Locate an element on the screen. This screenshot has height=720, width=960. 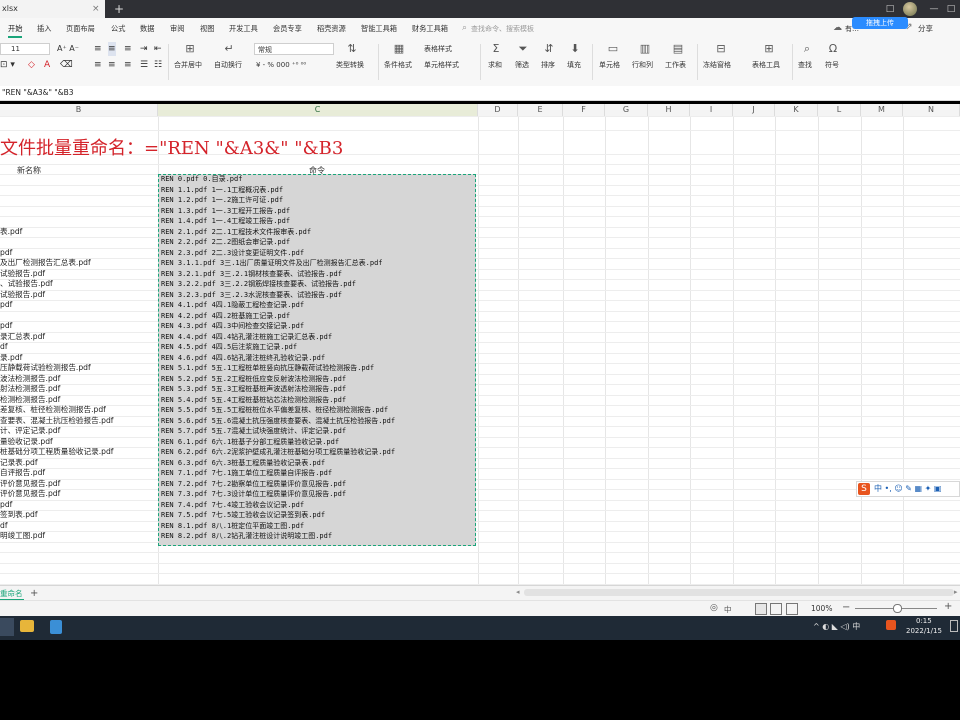
ime-indicator: 中 is located at coordinates (728, 609).